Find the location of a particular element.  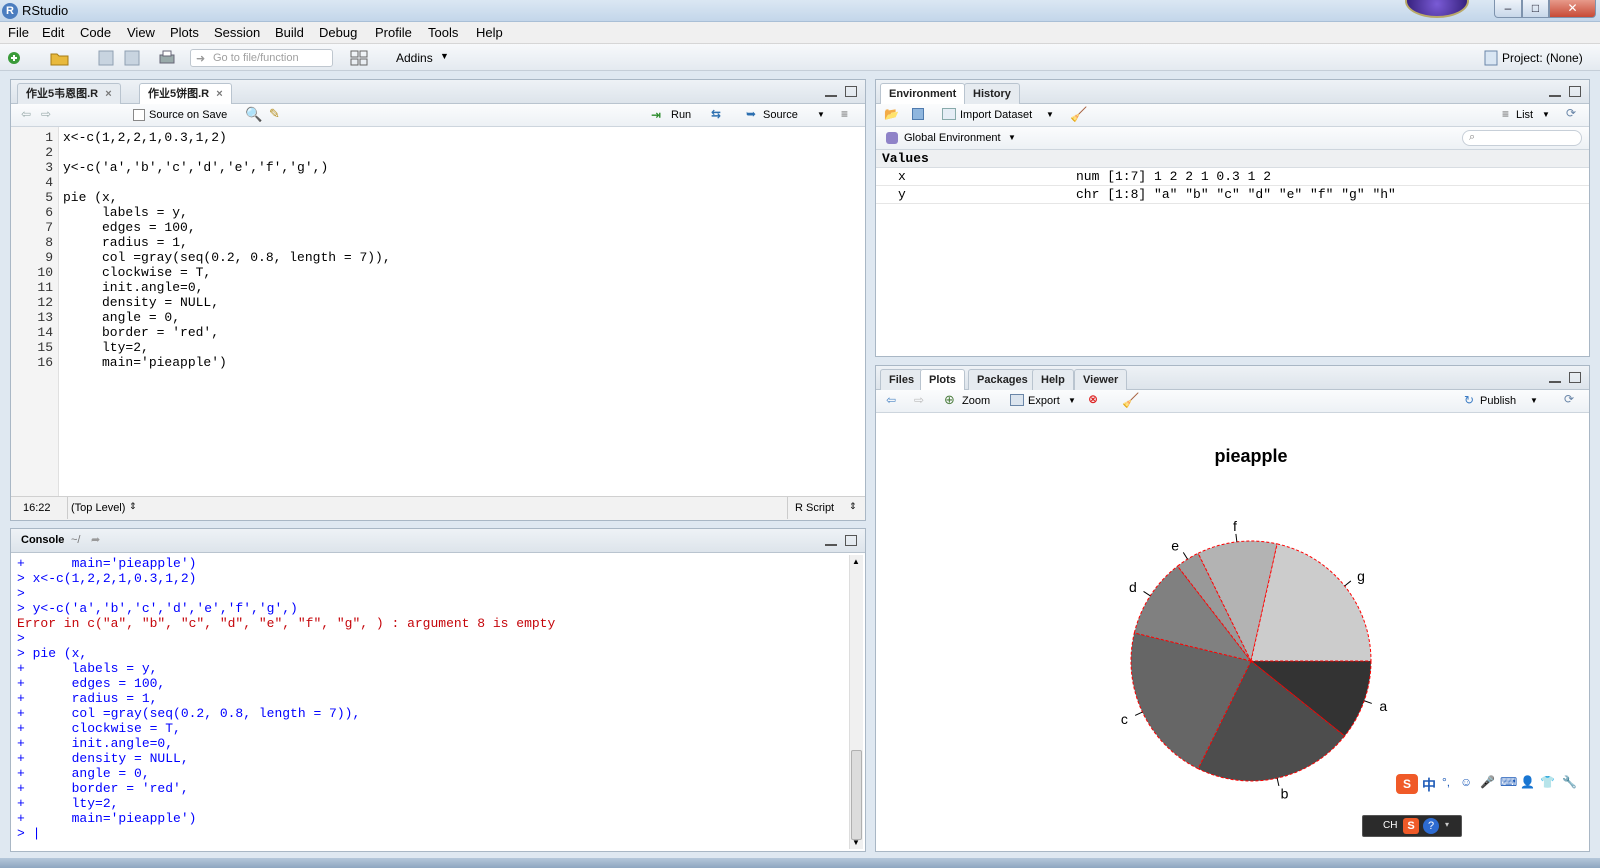

close-button: ✕ is located at coordinates (1572, 9).